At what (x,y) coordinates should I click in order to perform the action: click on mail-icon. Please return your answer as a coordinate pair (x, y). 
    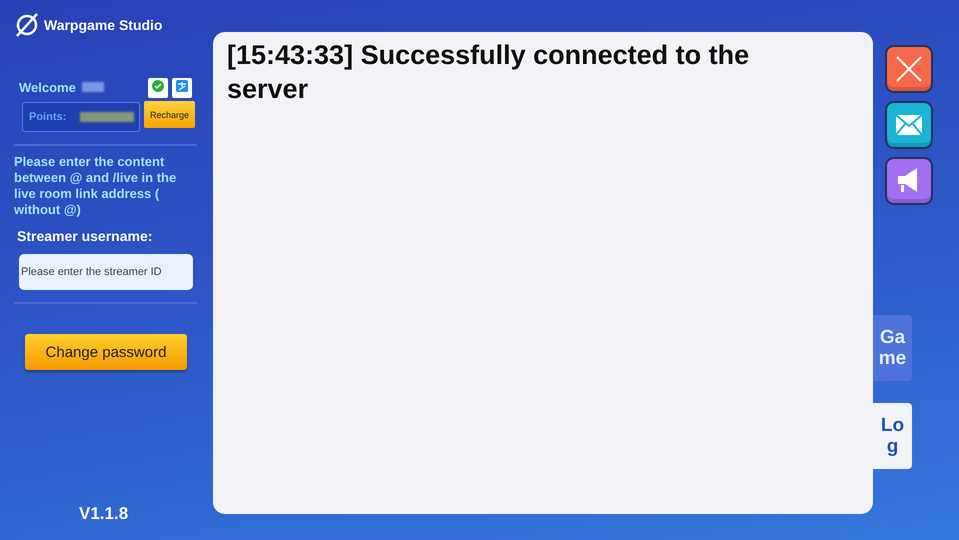
    Looking at the image, I should click on (909, 125).